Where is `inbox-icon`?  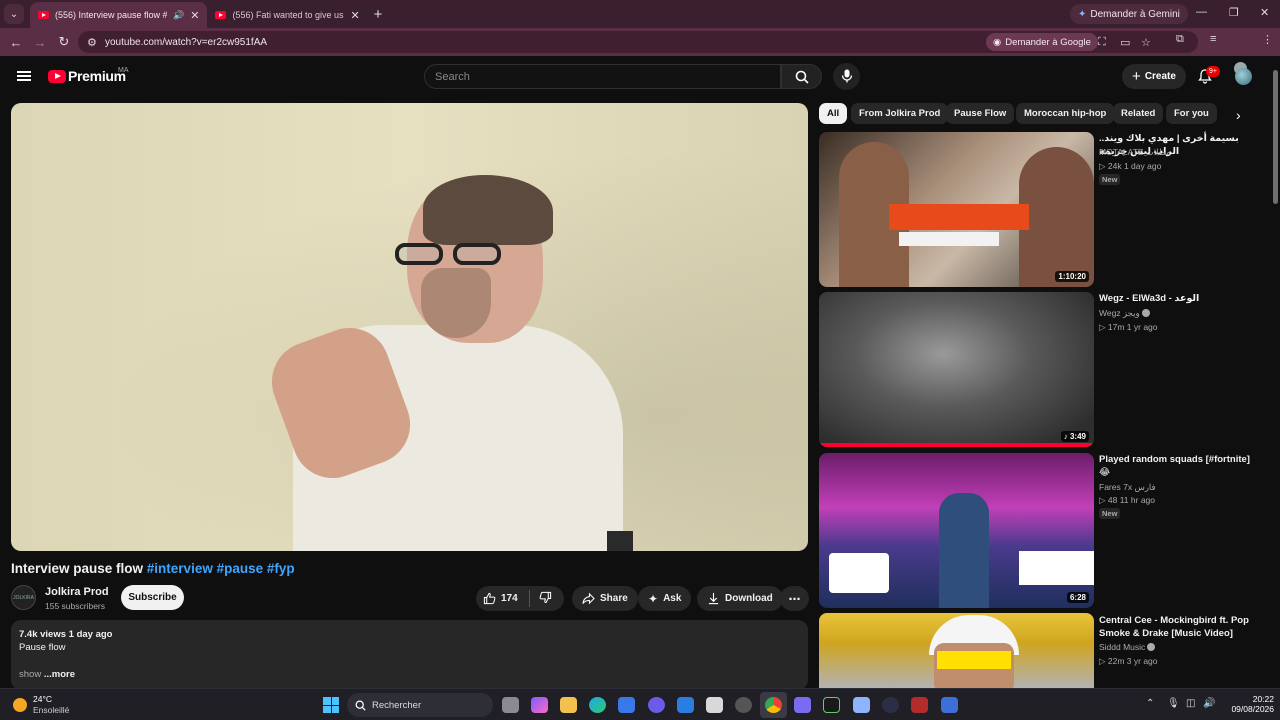
inbox-icon is located at coordinates (714, 705).